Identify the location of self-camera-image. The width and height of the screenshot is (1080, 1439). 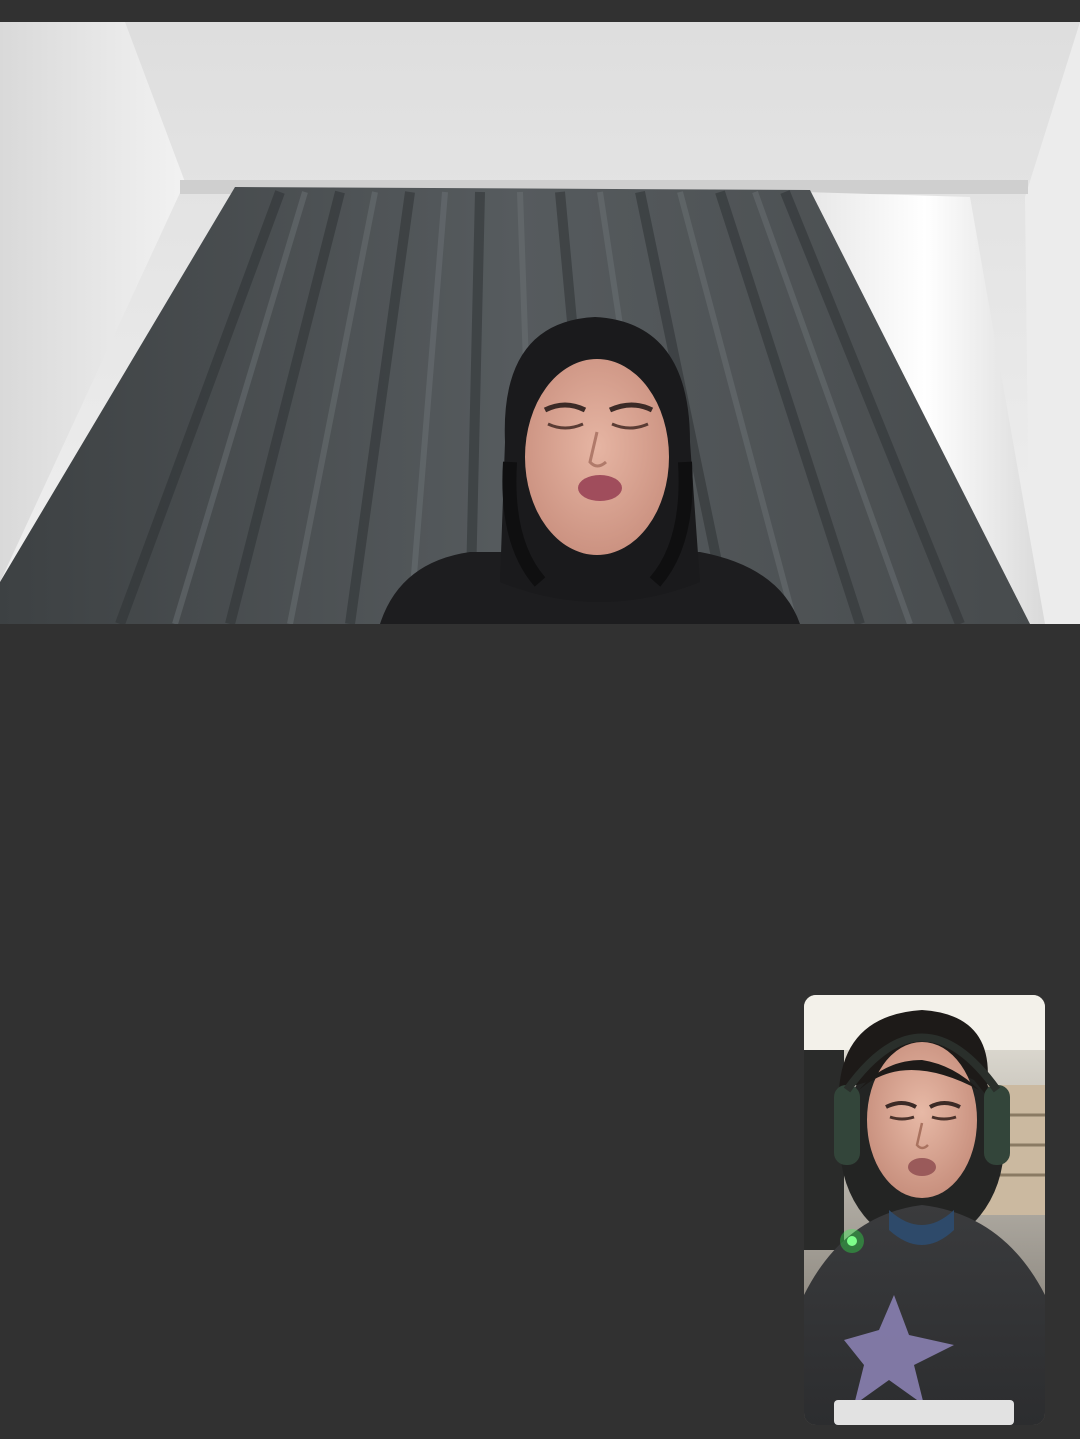
(924, 1210).